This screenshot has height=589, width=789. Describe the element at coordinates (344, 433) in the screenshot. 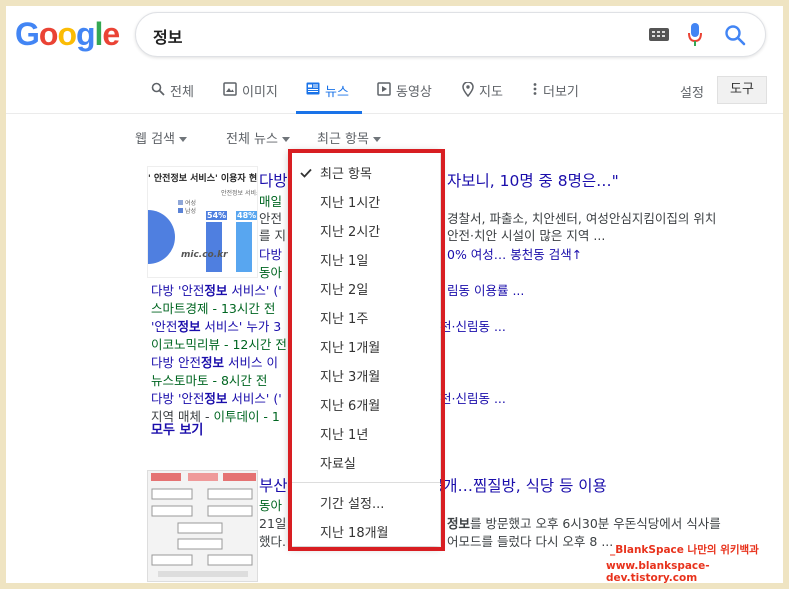

I see `menu-item-past-year: 지난 1년` at that location.